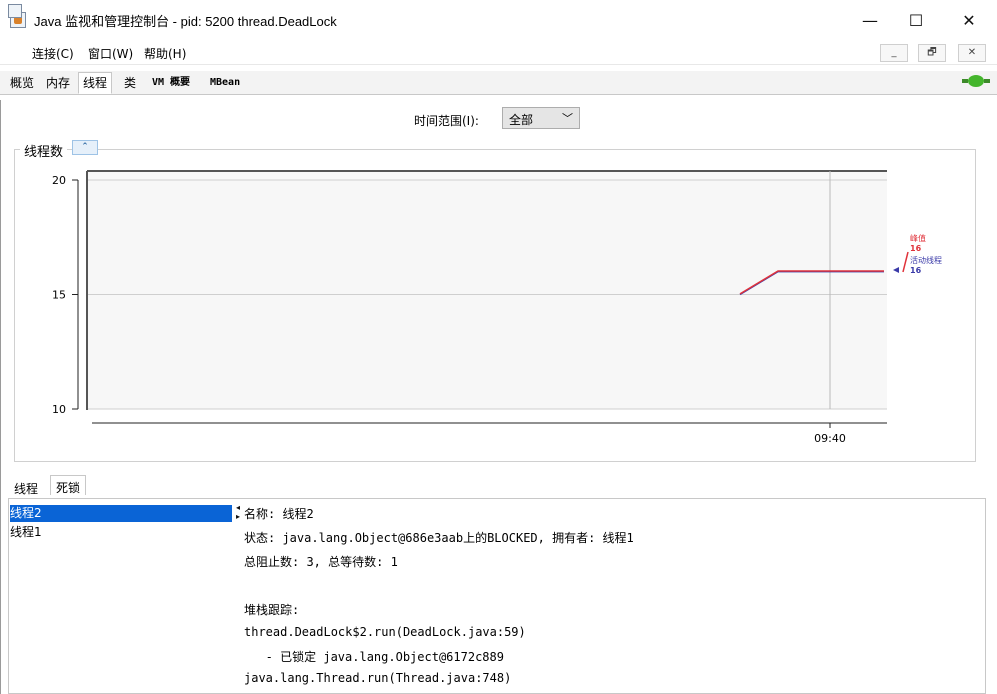 This screenshot has width=997, height=694. Describe the element at coordinates (238, 512) in the screenshot. I see `split-arrow-icon: ◂ ▸` at that location.